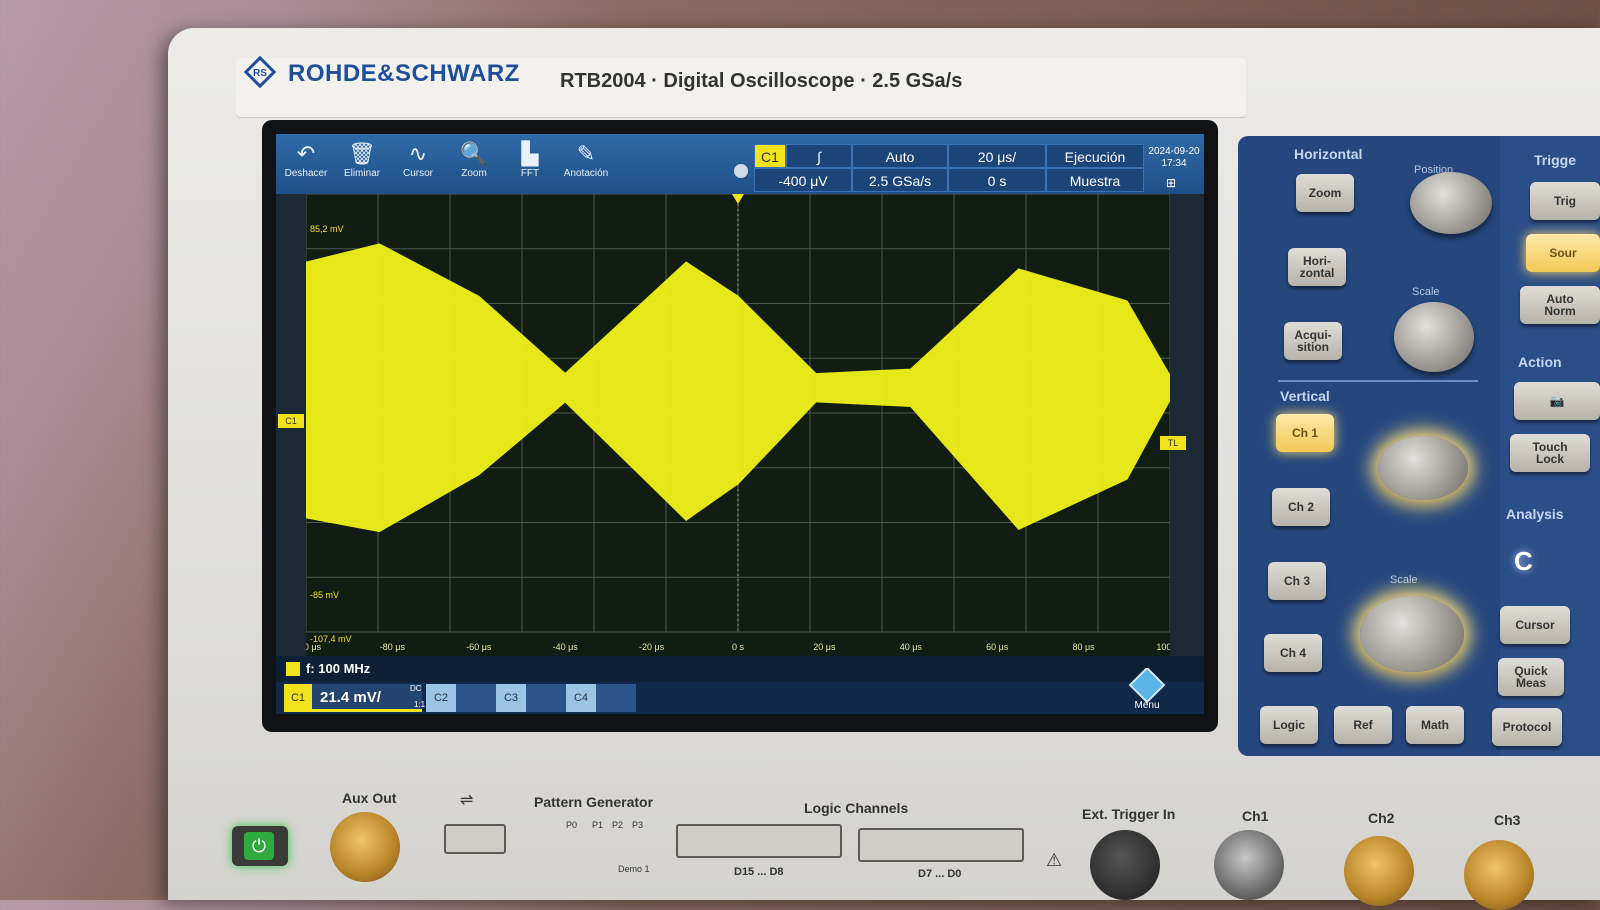 The width and height of the screenshot is (1600, 910). Describe the element at coordinates (1434, 337) in the screenshot. I see `horizontal-scale-knob` at that location.